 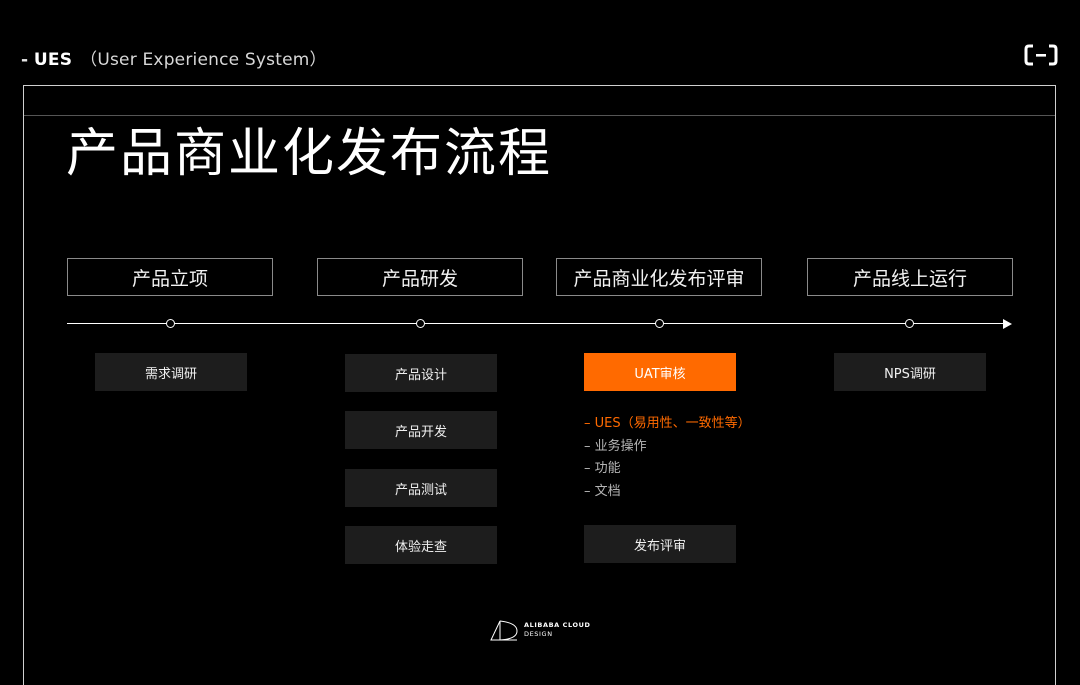 I want to click on task-label: UAT审核, so click(x=660, y=374).